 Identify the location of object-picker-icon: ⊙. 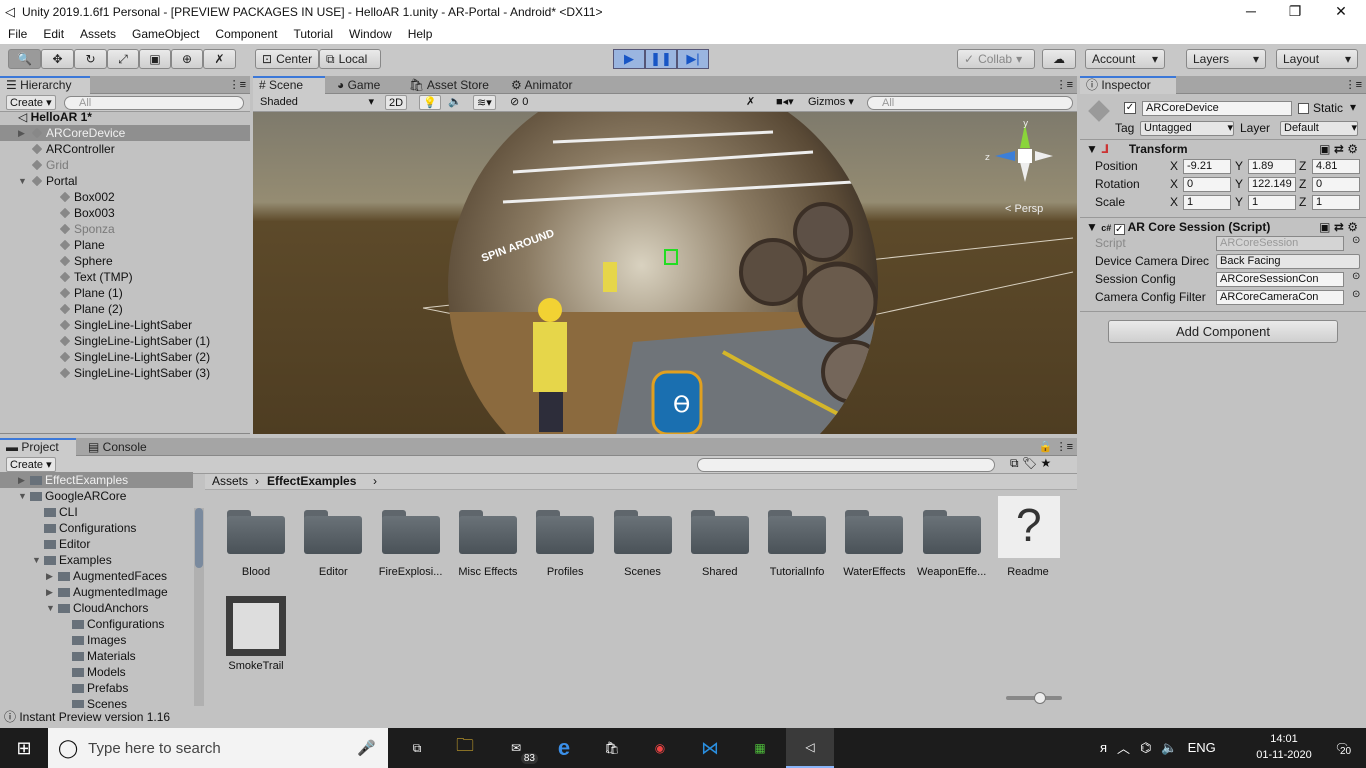
(1356, 240).